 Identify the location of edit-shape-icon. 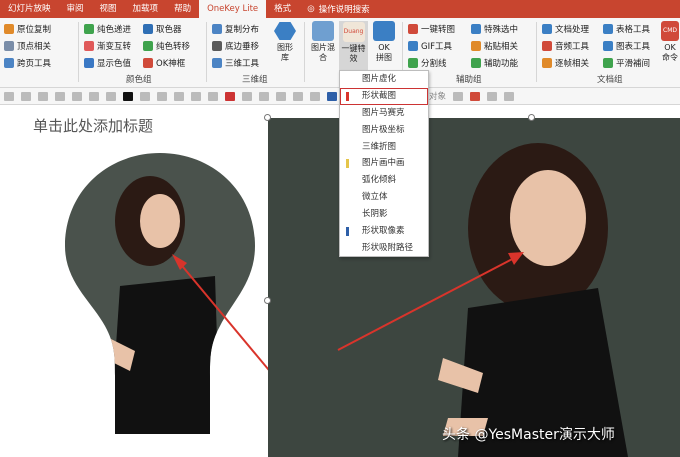
(26, 96).